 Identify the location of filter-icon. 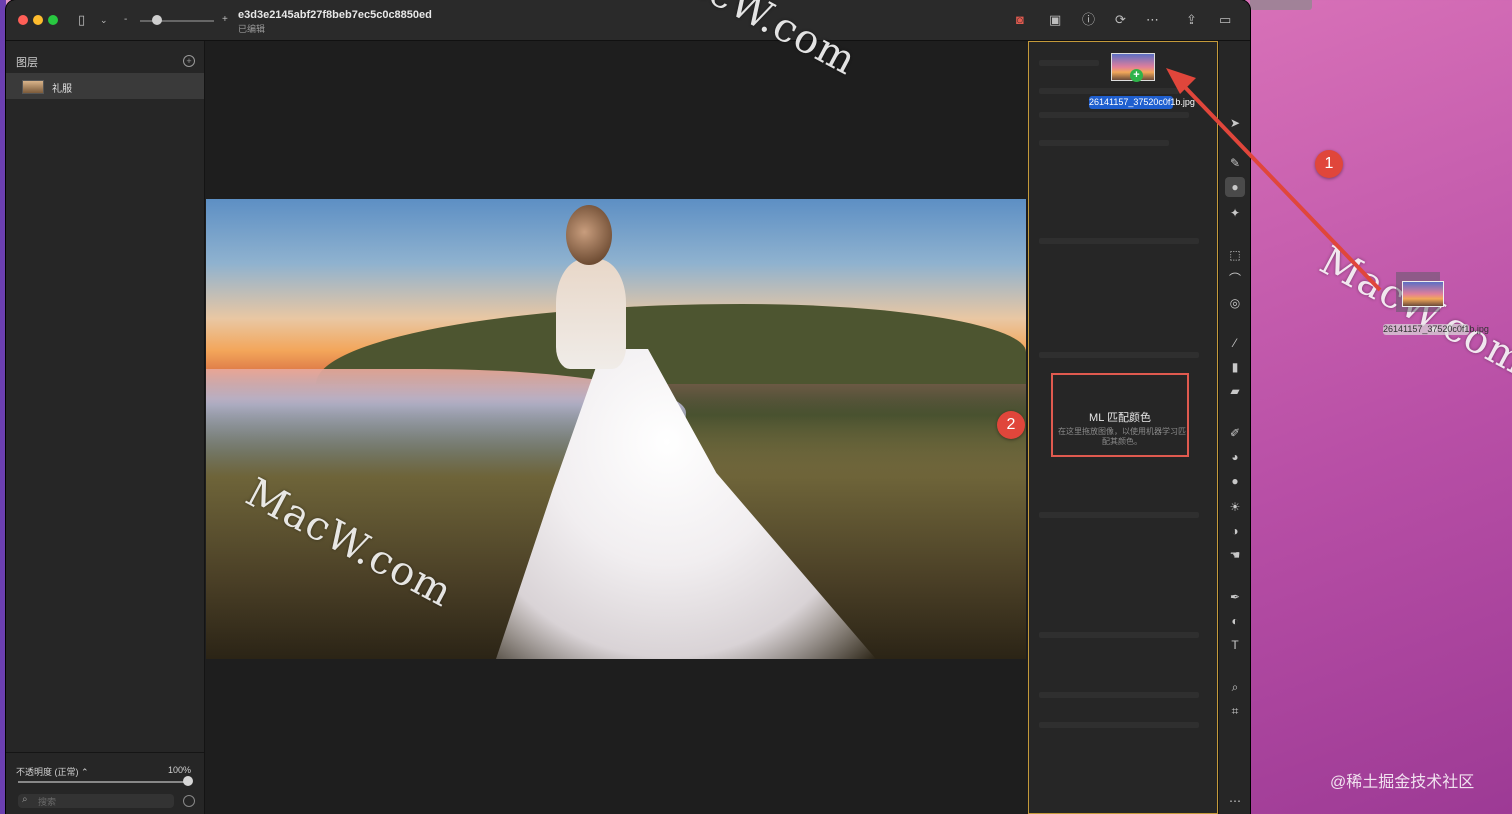
(189, 801).